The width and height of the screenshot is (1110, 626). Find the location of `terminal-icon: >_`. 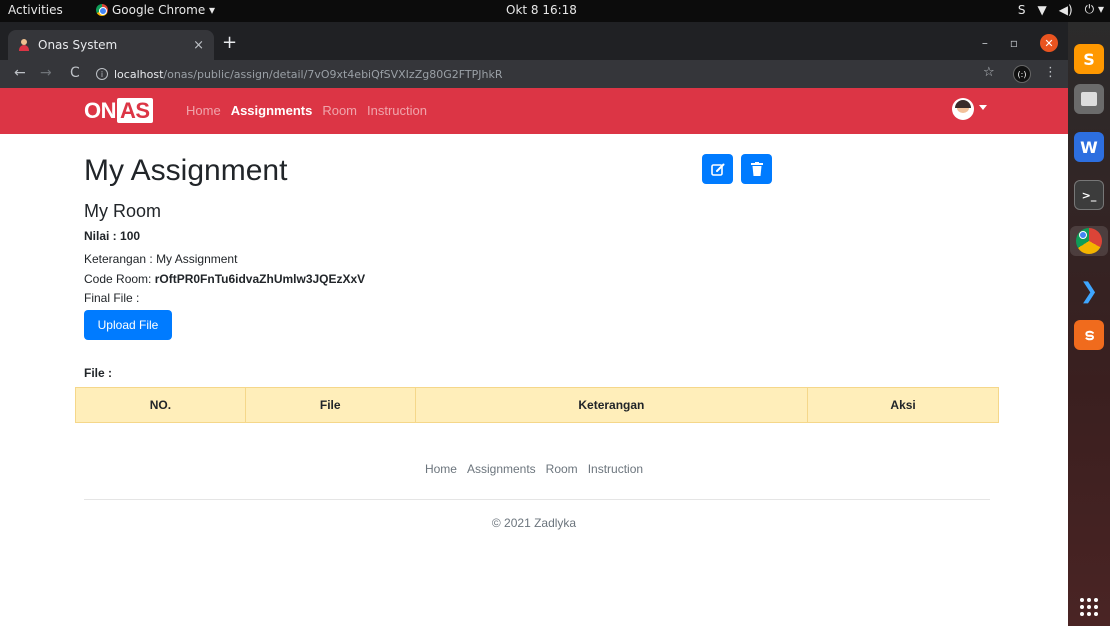

terminal-icon: >_ is located at coordinates (1089, 195).